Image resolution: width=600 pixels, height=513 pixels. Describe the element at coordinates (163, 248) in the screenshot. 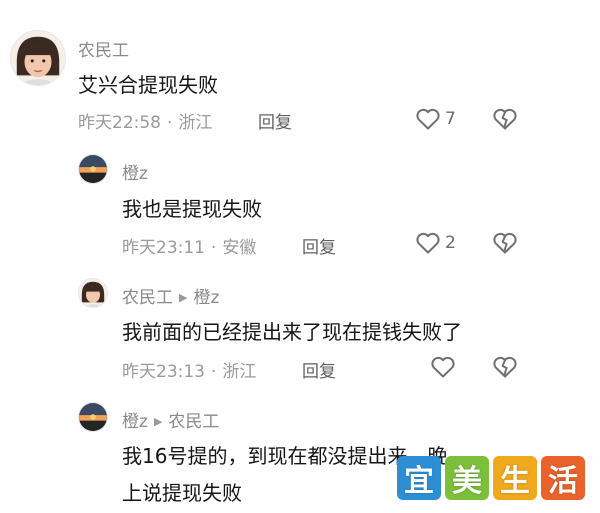

I see `comment-time: 昨天23:11` at that location.